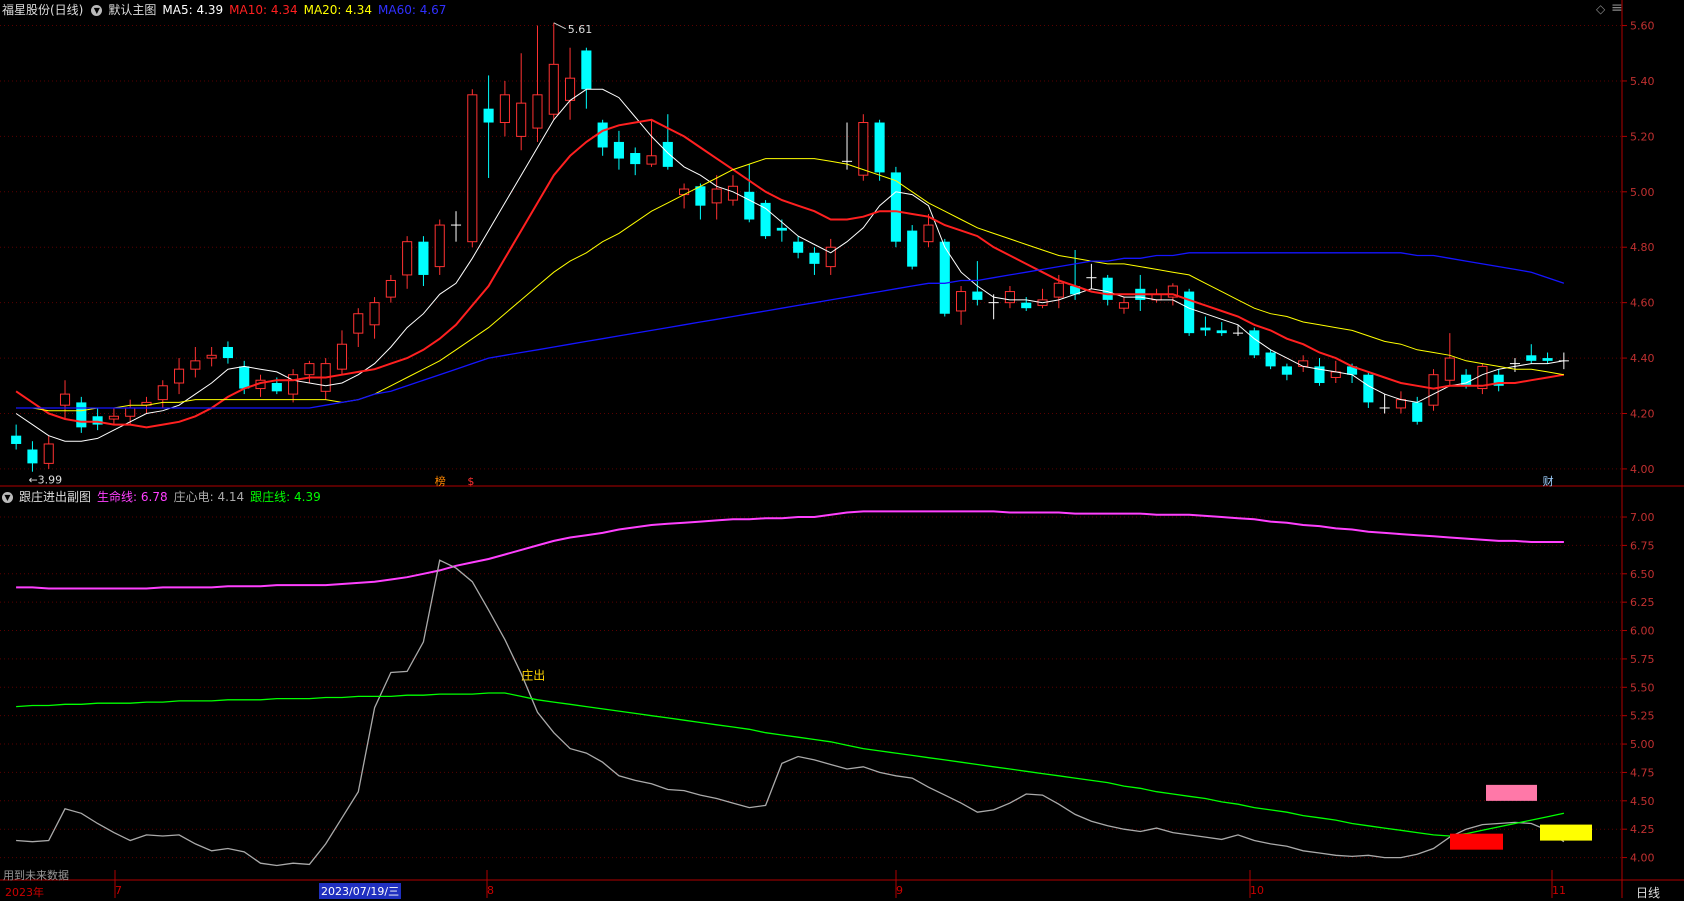  What do you see at coordinates (440, 481) in the screenshot?
I see `event-mark: 榜` at bounding box center [440, 481].